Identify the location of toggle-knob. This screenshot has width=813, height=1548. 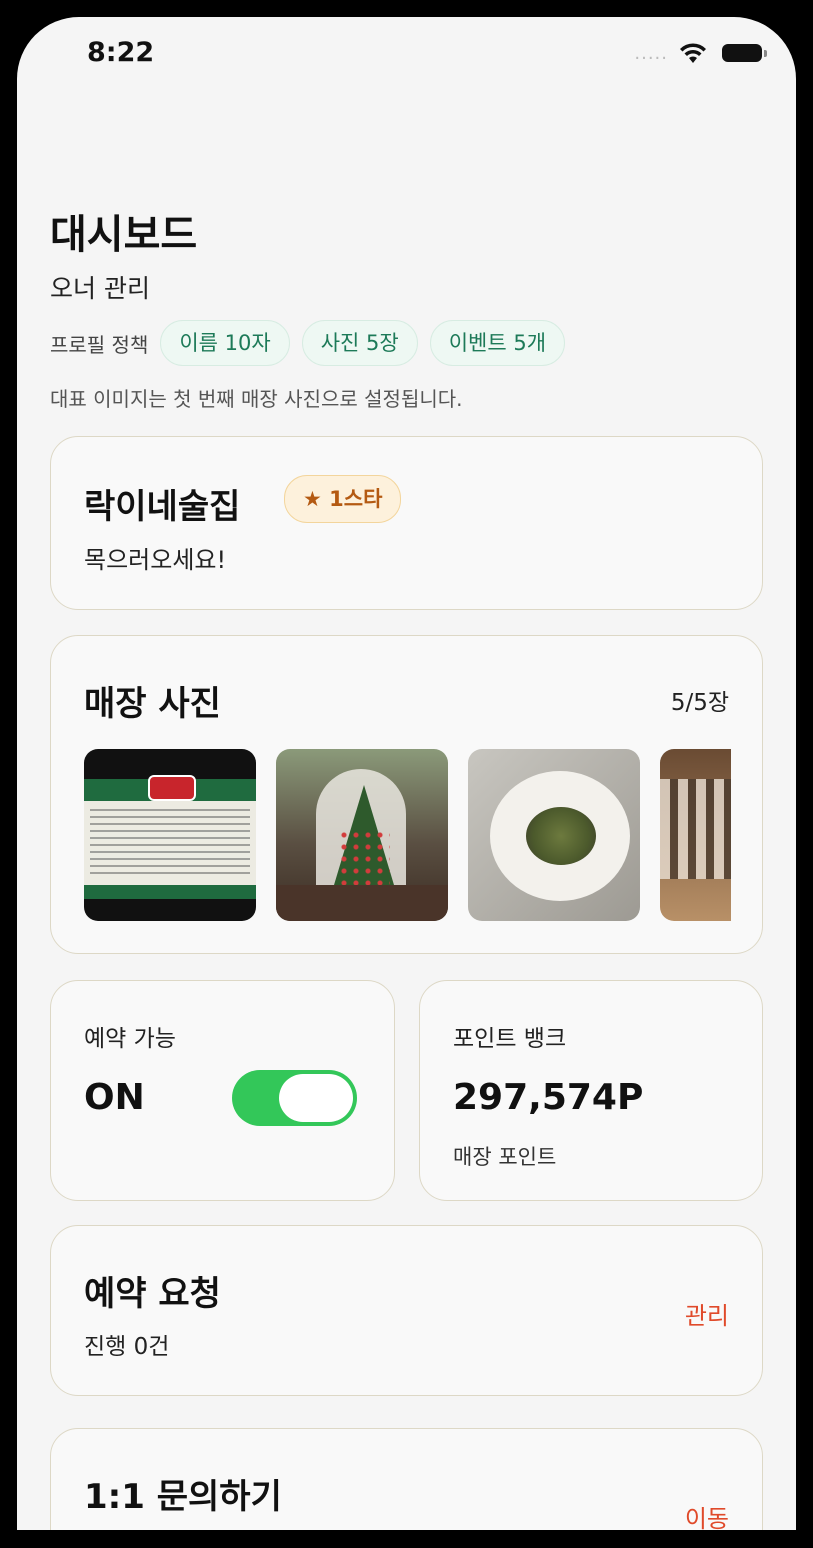
(316, 1098).